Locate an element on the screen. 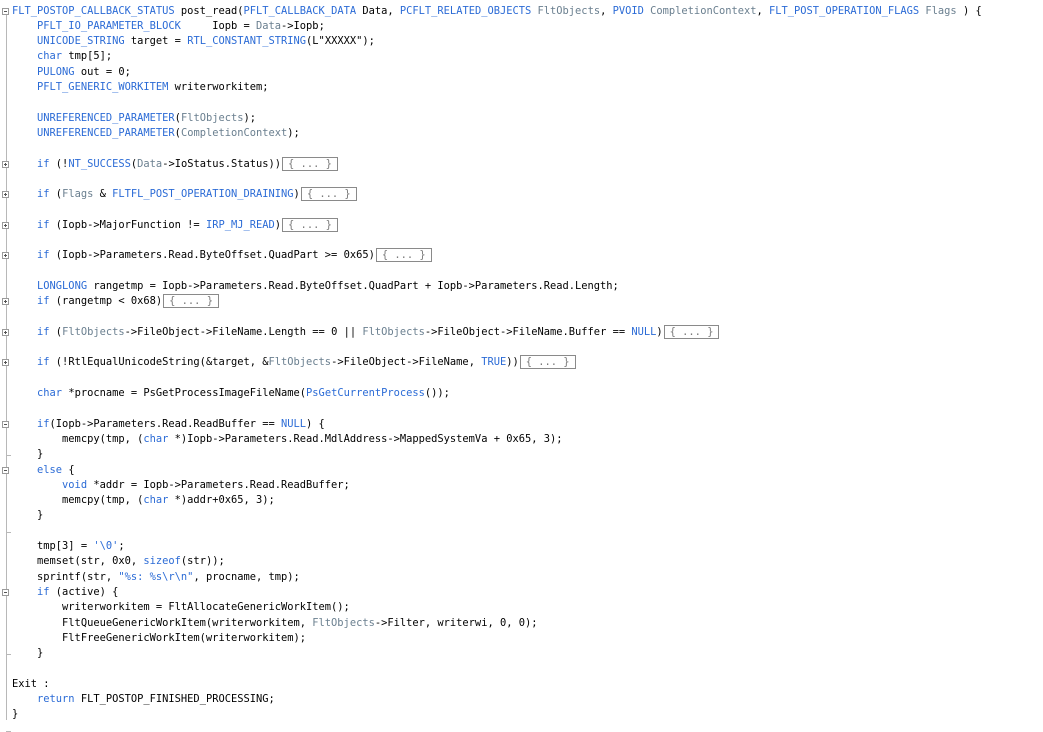  code-line: memset(str, 0x0, sizeof(str)); is located at coordinates (118, 561).